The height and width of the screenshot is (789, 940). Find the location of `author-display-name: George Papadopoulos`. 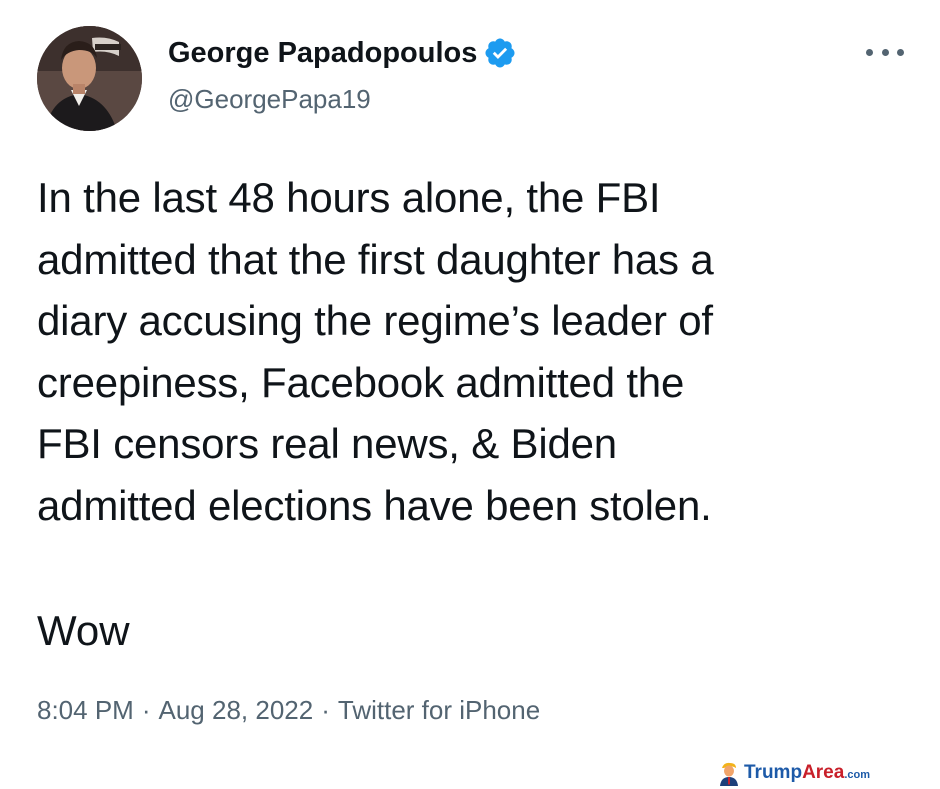

author-display-name: George Papadopoulos is located at coordinates (342, 53).